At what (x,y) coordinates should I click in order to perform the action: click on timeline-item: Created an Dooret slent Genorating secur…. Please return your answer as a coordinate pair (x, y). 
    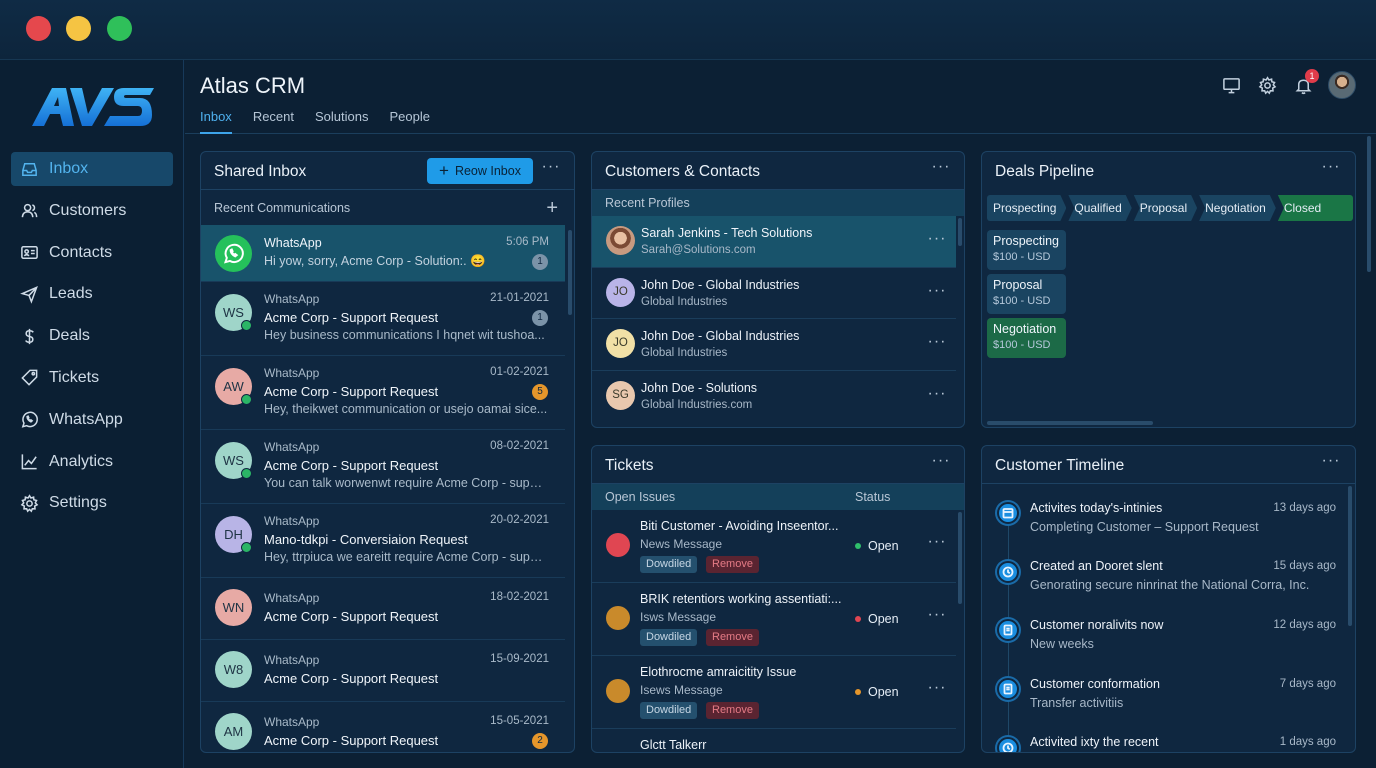
    Looking at the image, I should click on (1168, 585).